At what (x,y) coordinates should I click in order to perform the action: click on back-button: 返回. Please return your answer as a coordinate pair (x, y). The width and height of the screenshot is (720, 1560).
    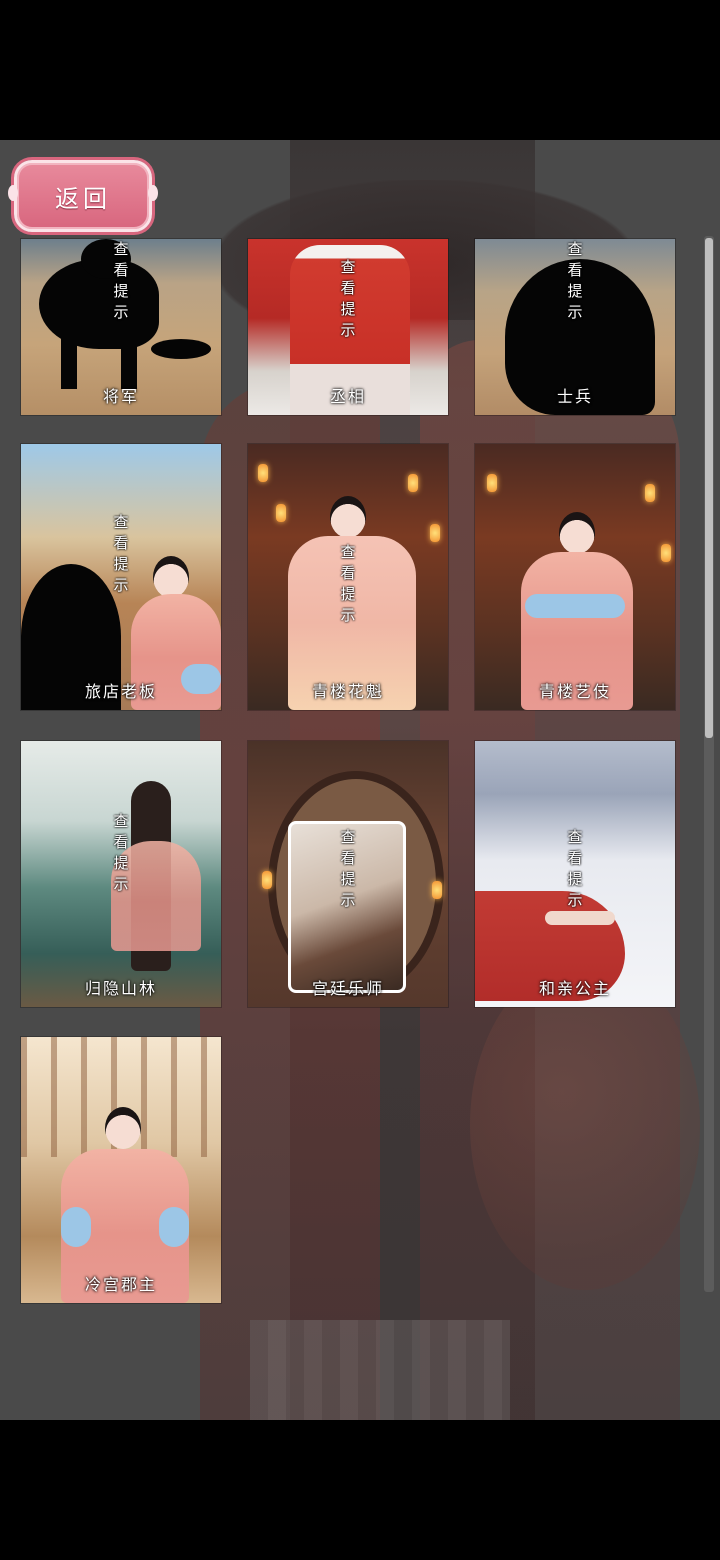
    Looking at the image, I should click on (83, 196).